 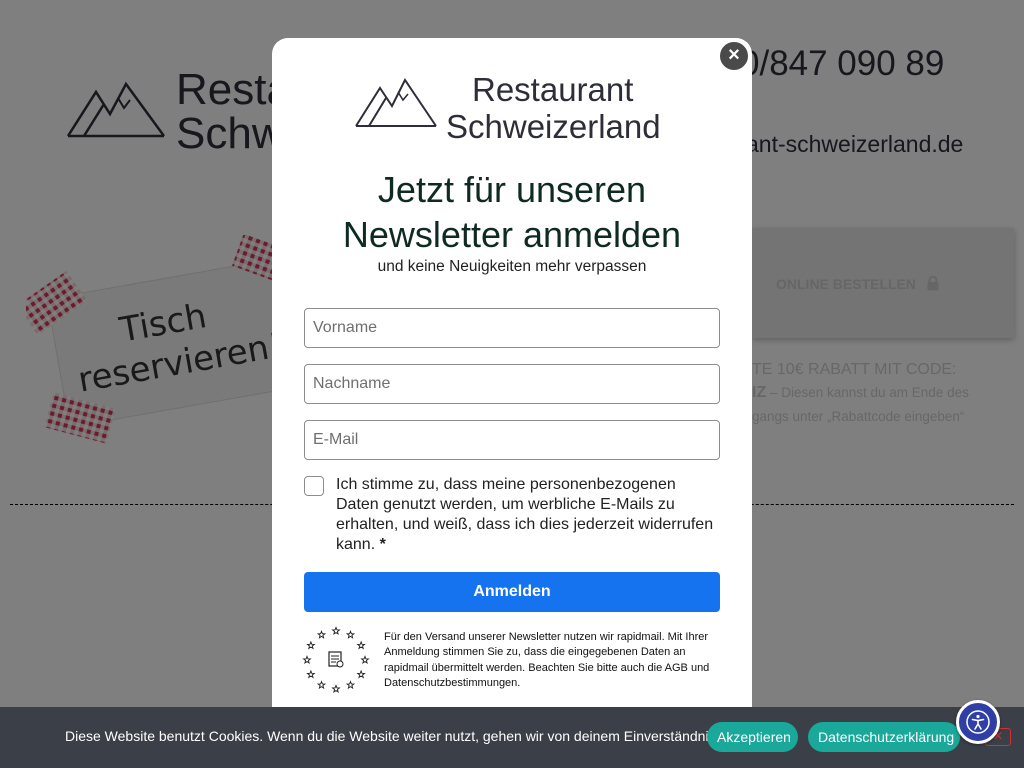 I want to click on accessibility-icon, so click(x=978, y=722).